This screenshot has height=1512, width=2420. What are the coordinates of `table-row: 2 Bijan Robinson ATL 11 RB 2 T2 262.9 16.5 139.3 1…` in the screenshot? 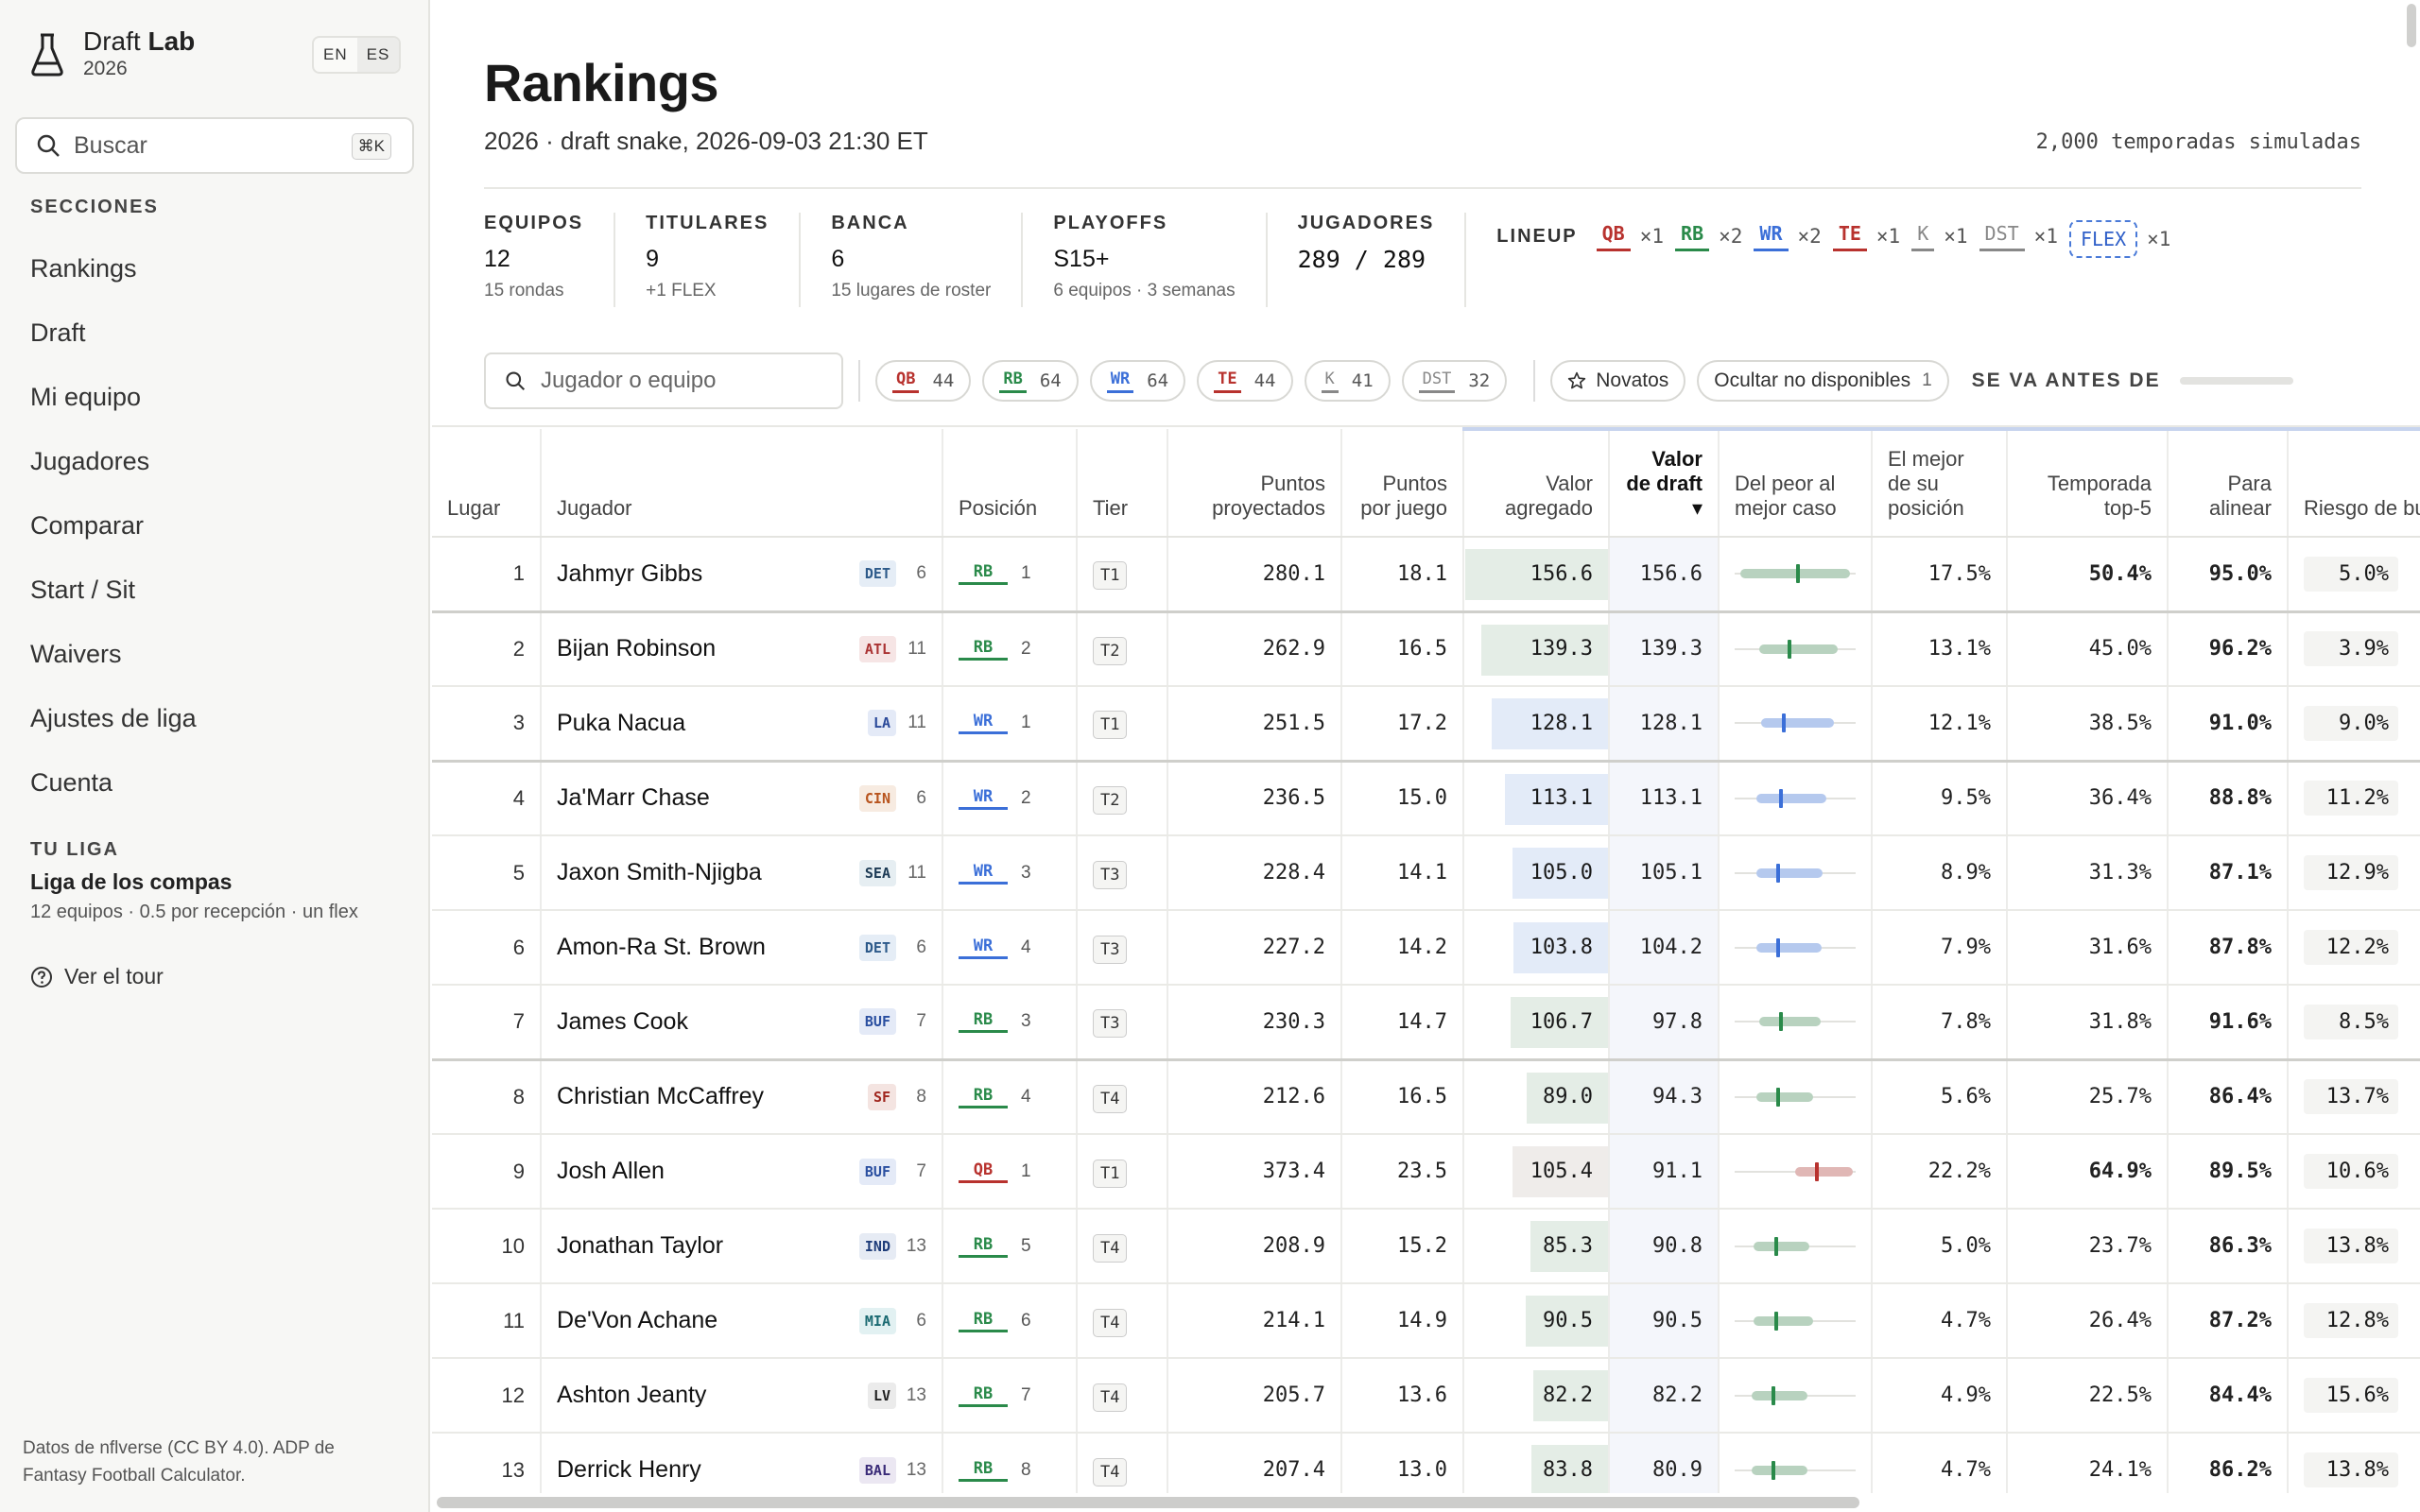 It's located at (1426, 649).